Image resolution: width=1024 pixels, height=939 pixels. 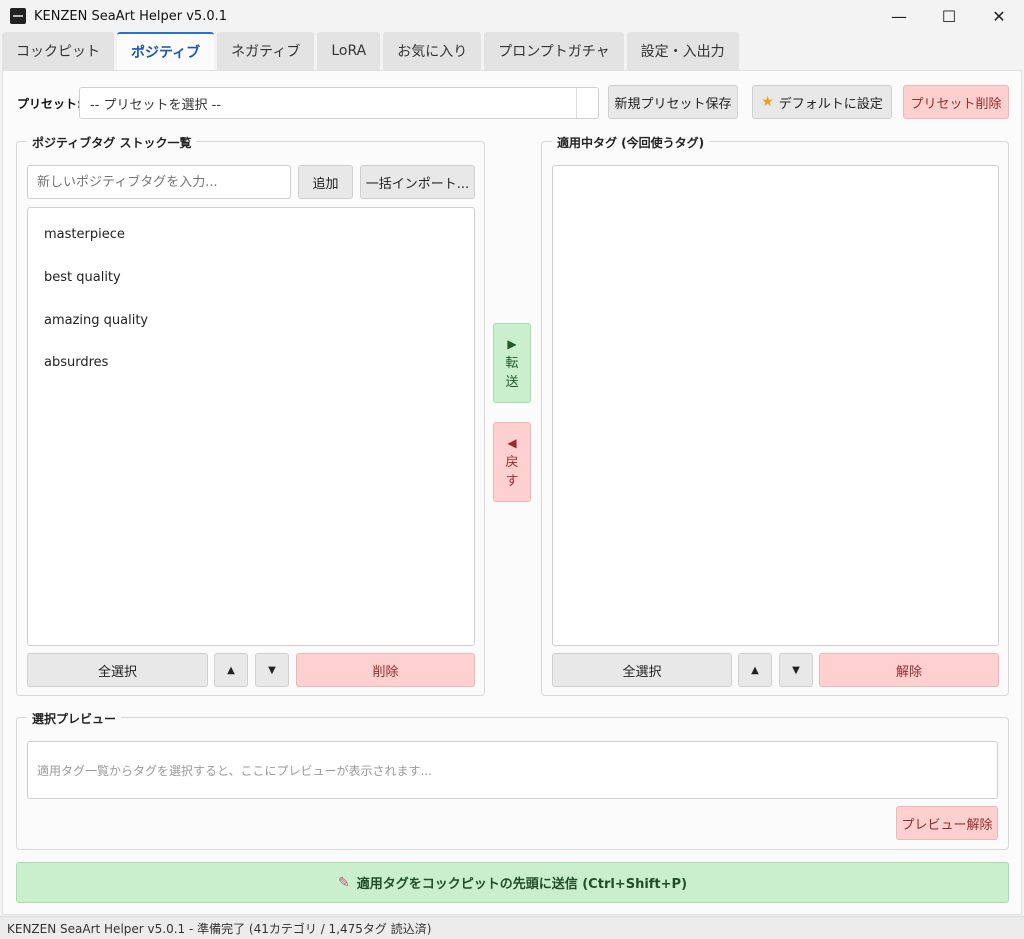 I want to click on stock-select-all-button: 全選択, so click(x=117, y=670).